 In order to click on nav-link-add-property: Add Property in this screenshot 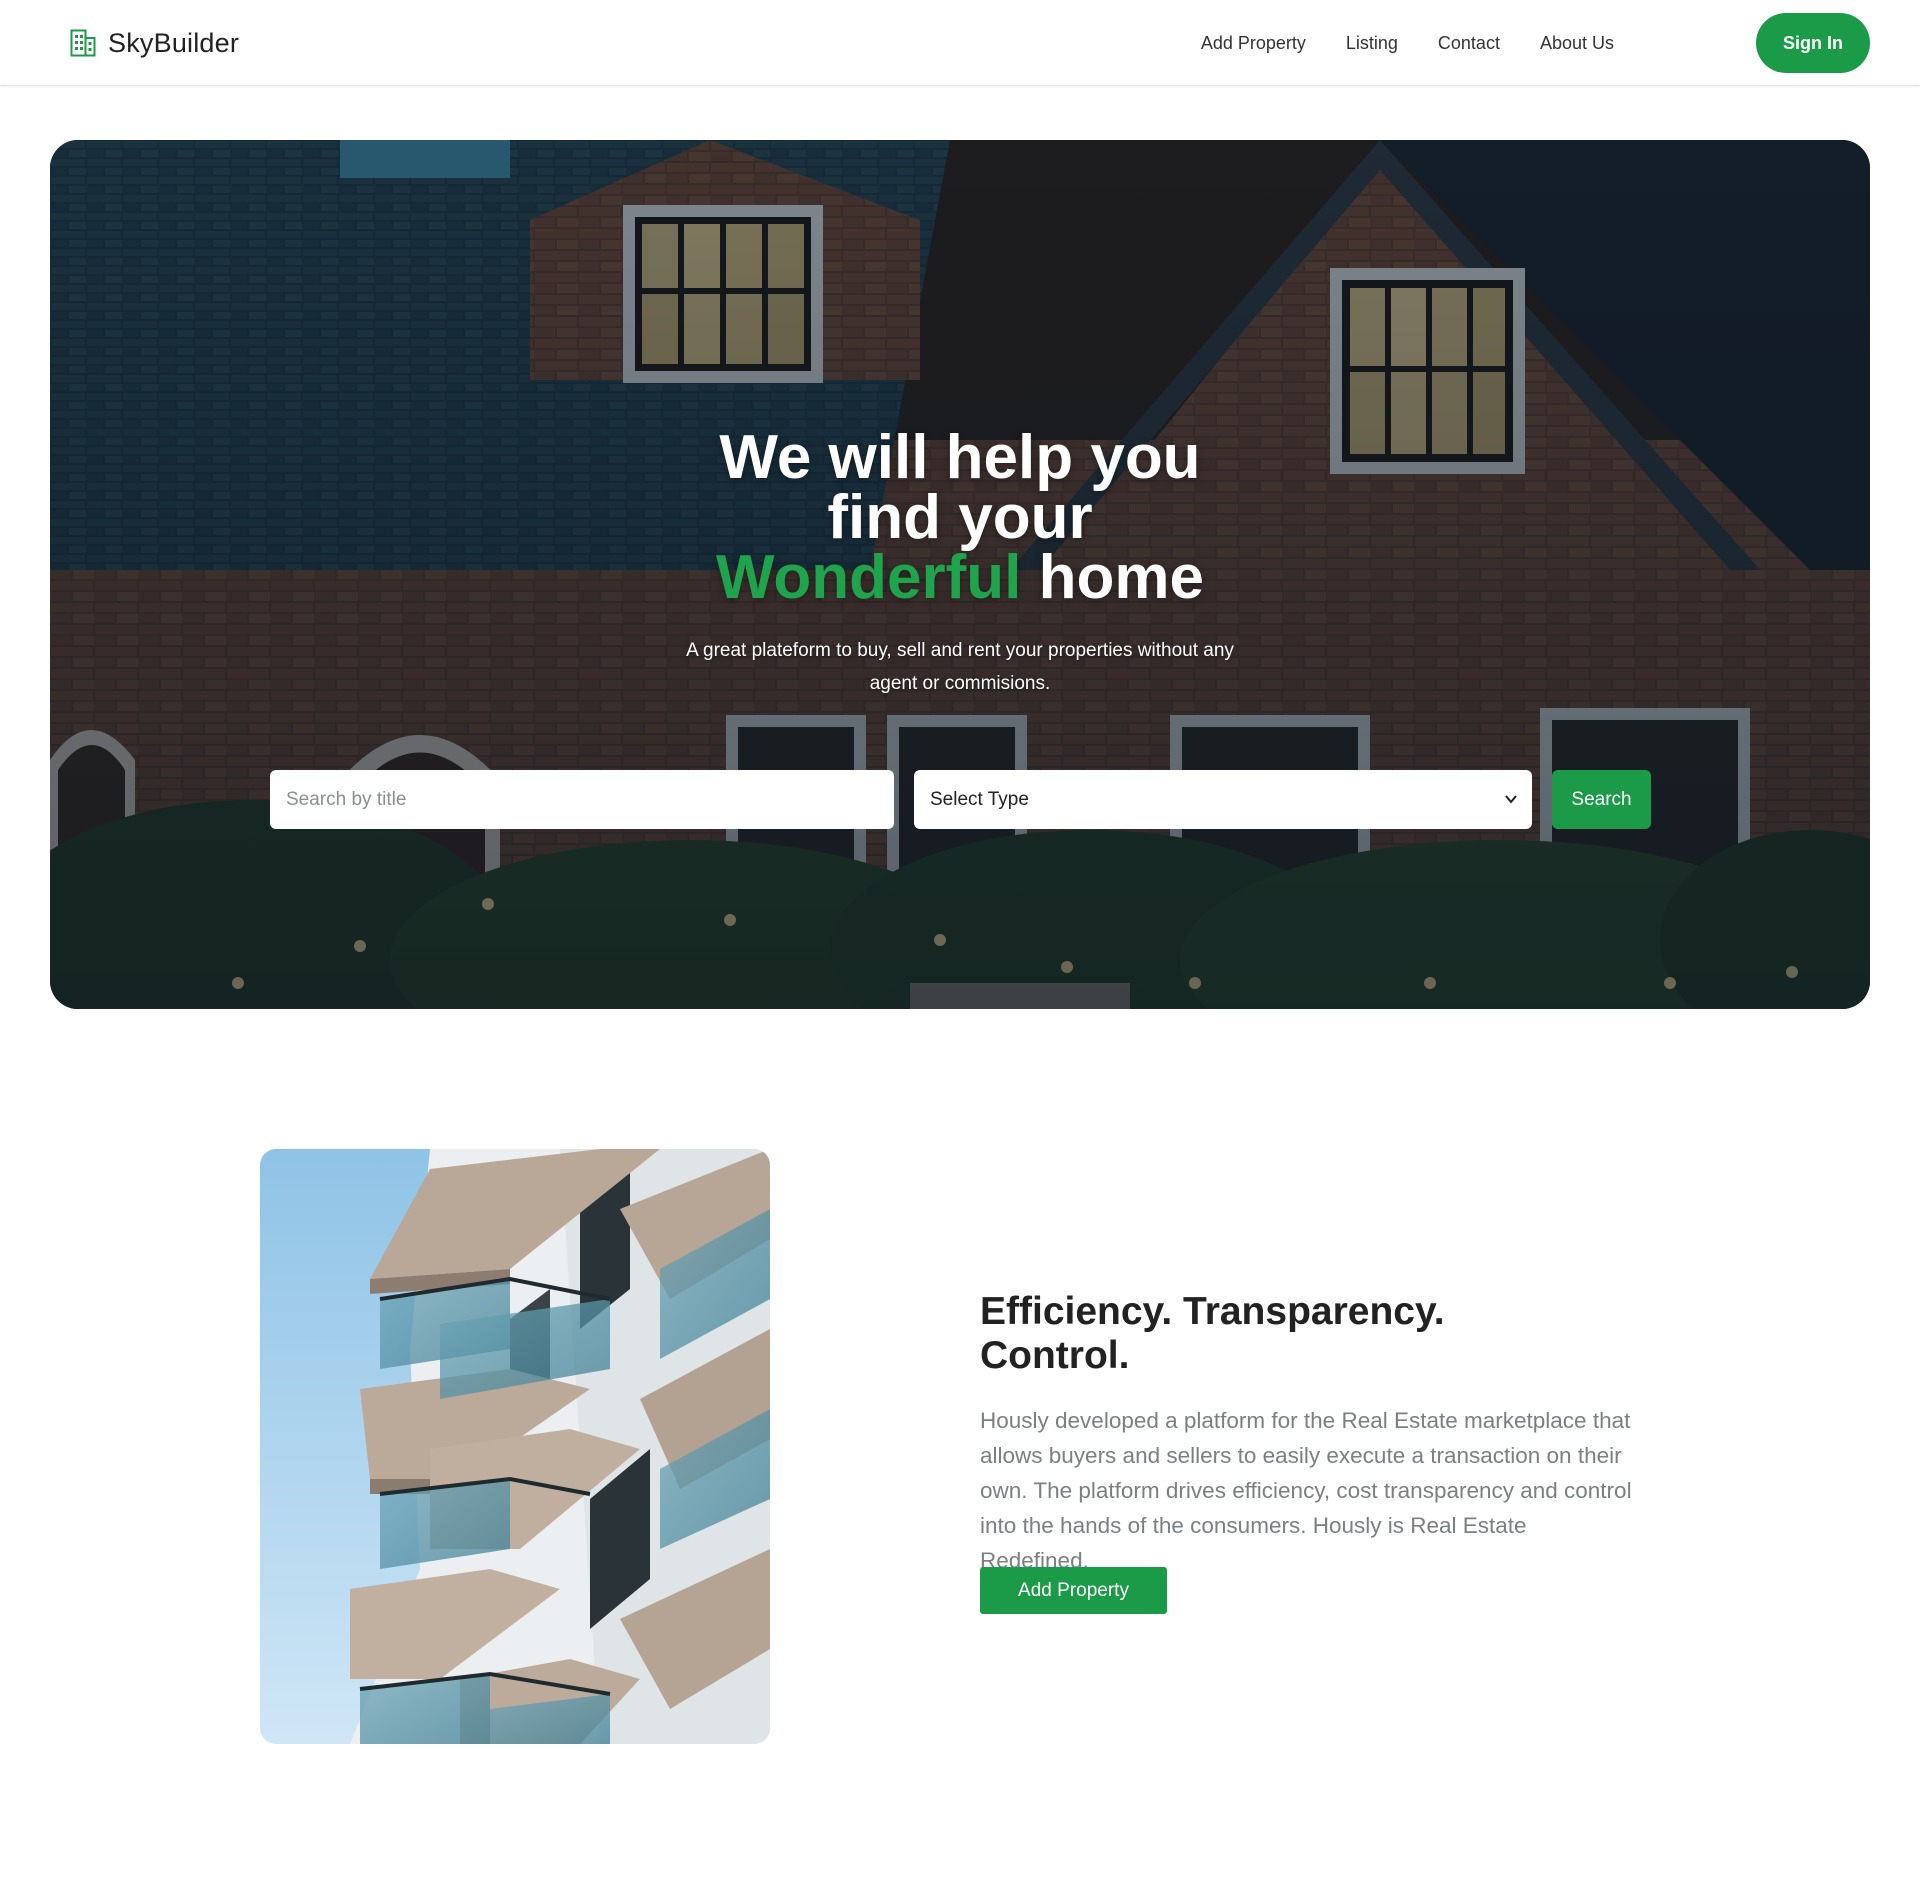, I will do `click(1253, 43)`.